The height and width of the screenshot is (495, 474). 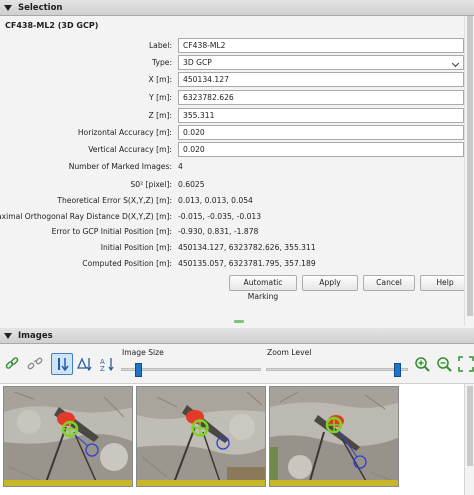 I want to click on selection-title: Selection, so click(x=40, y=7).